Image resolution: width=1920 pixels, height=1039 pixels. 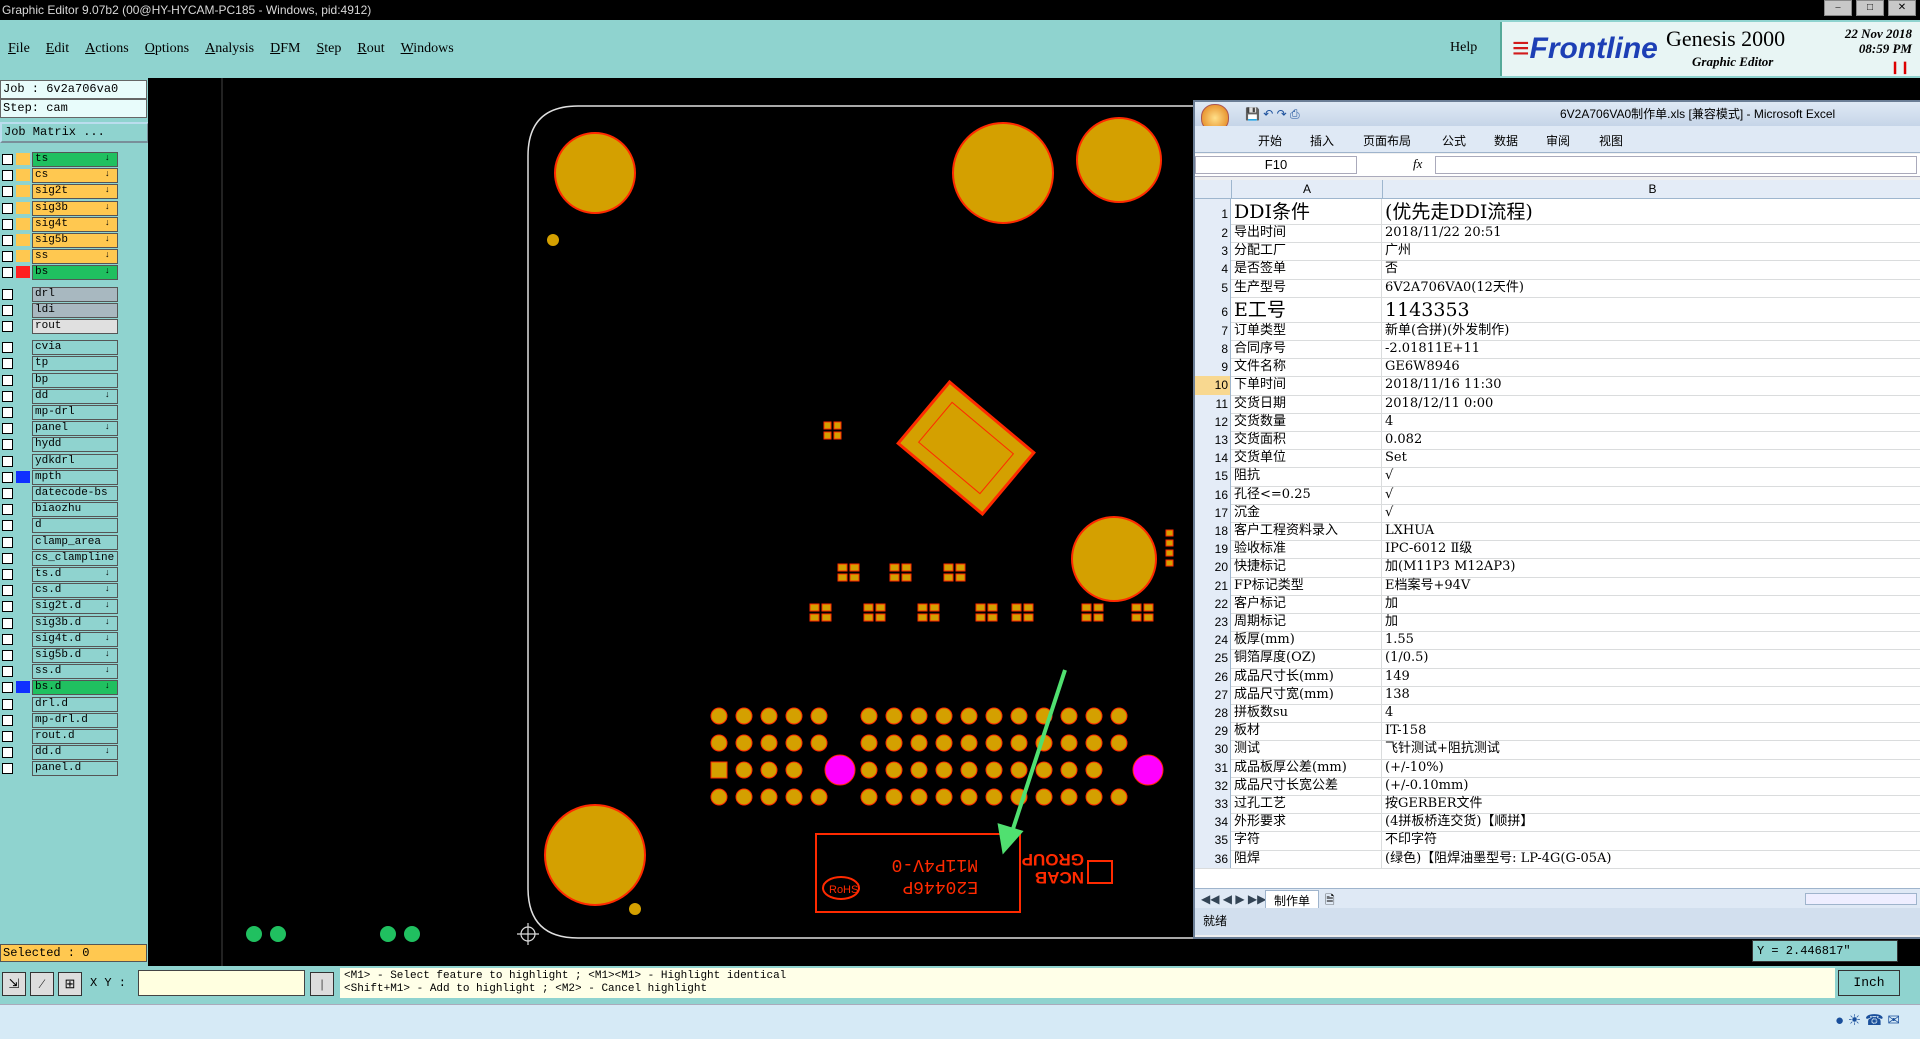 I want to click on menu-dfm: DFM, so click(x=285, y=49).